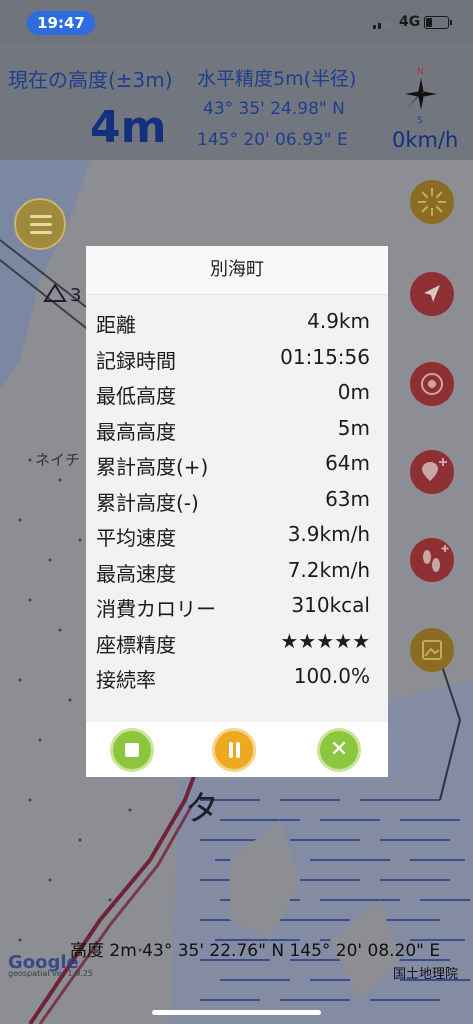 This screenshot has height=1024, width=473. Describe the element at coordinates (237, 605) in the screenshot. I see `stat-row-calories: 消費カロリー 310kcal` at that location.